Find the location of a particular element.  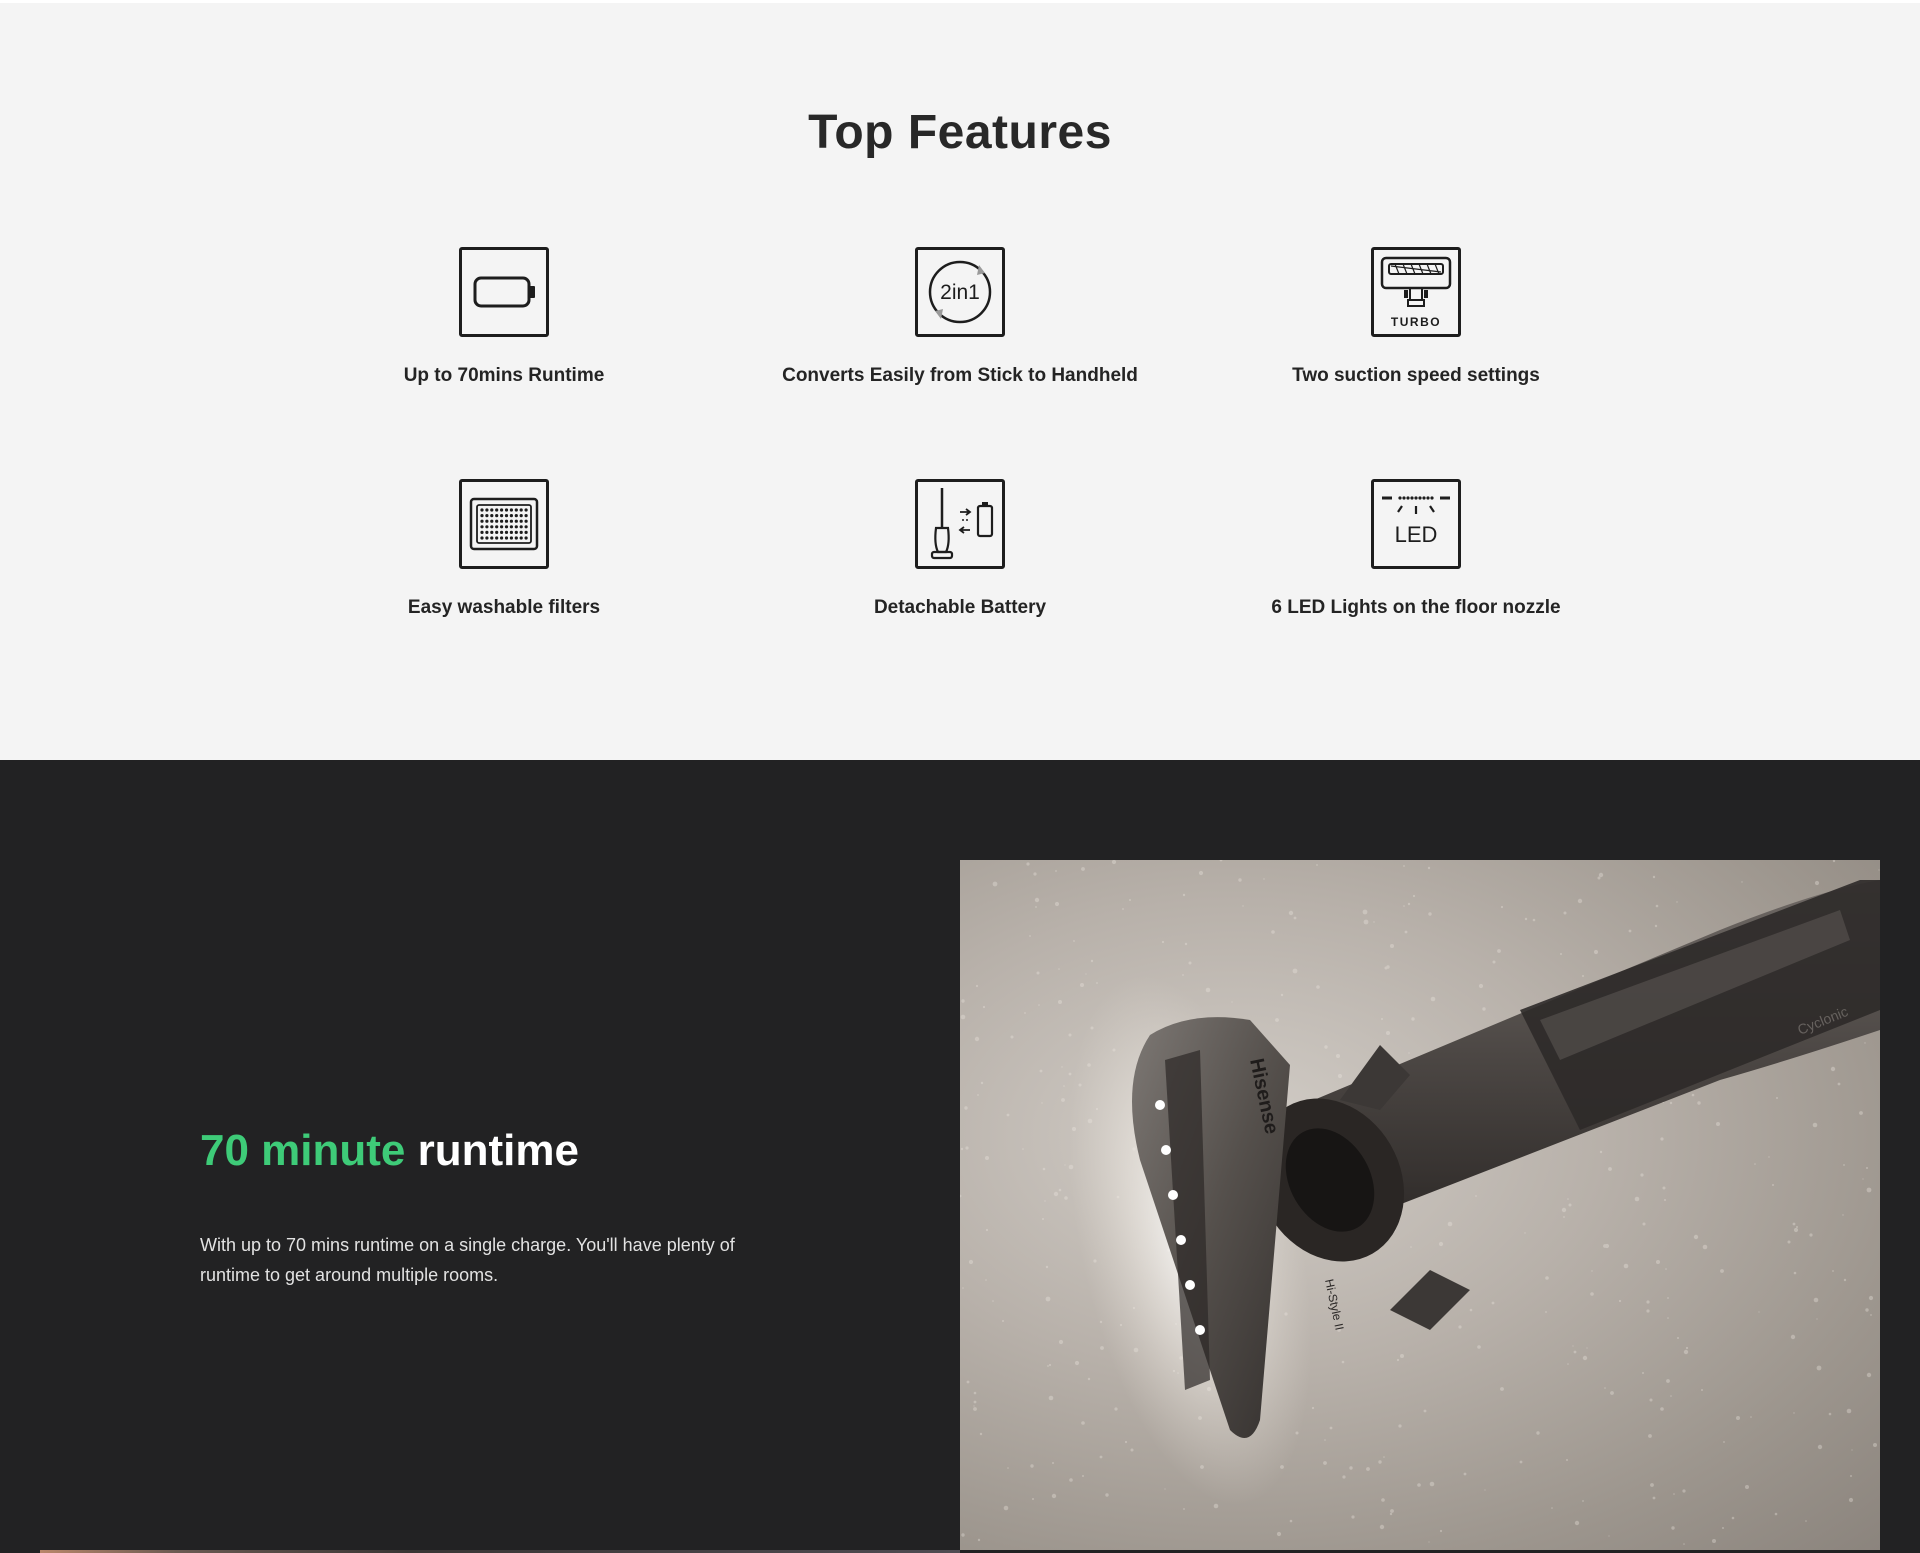

feature-suction: TURBO Two suction speed settings is located at coordinates (1416, 318).